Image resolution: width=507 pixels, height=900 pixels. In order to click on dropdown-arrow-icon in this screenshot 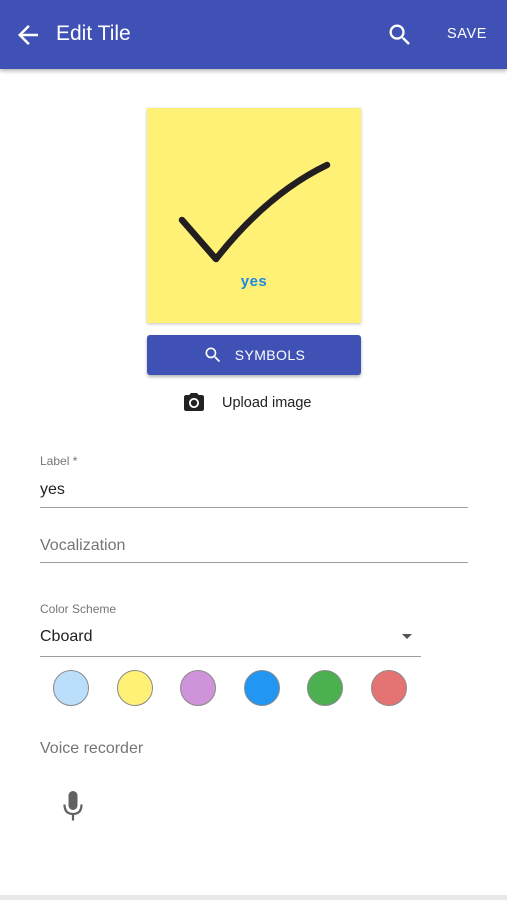, I will do `click(407, 636)`.